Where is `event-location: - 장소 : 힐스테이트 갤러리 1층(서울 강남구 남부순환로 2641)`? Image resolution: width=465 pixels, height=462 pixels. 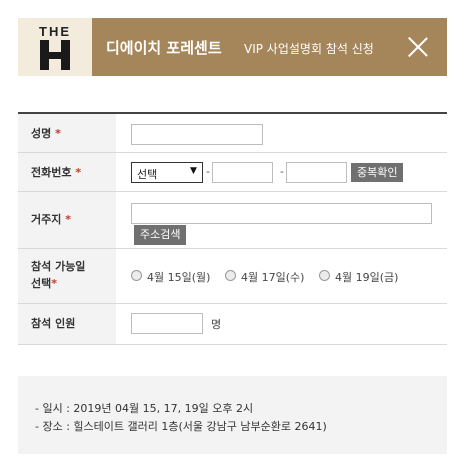
event-location: - 장소 : 힐스테이트 갤러리 1층(서울 강남구 남부순환로 2641) is located at coordinates (181, 426).